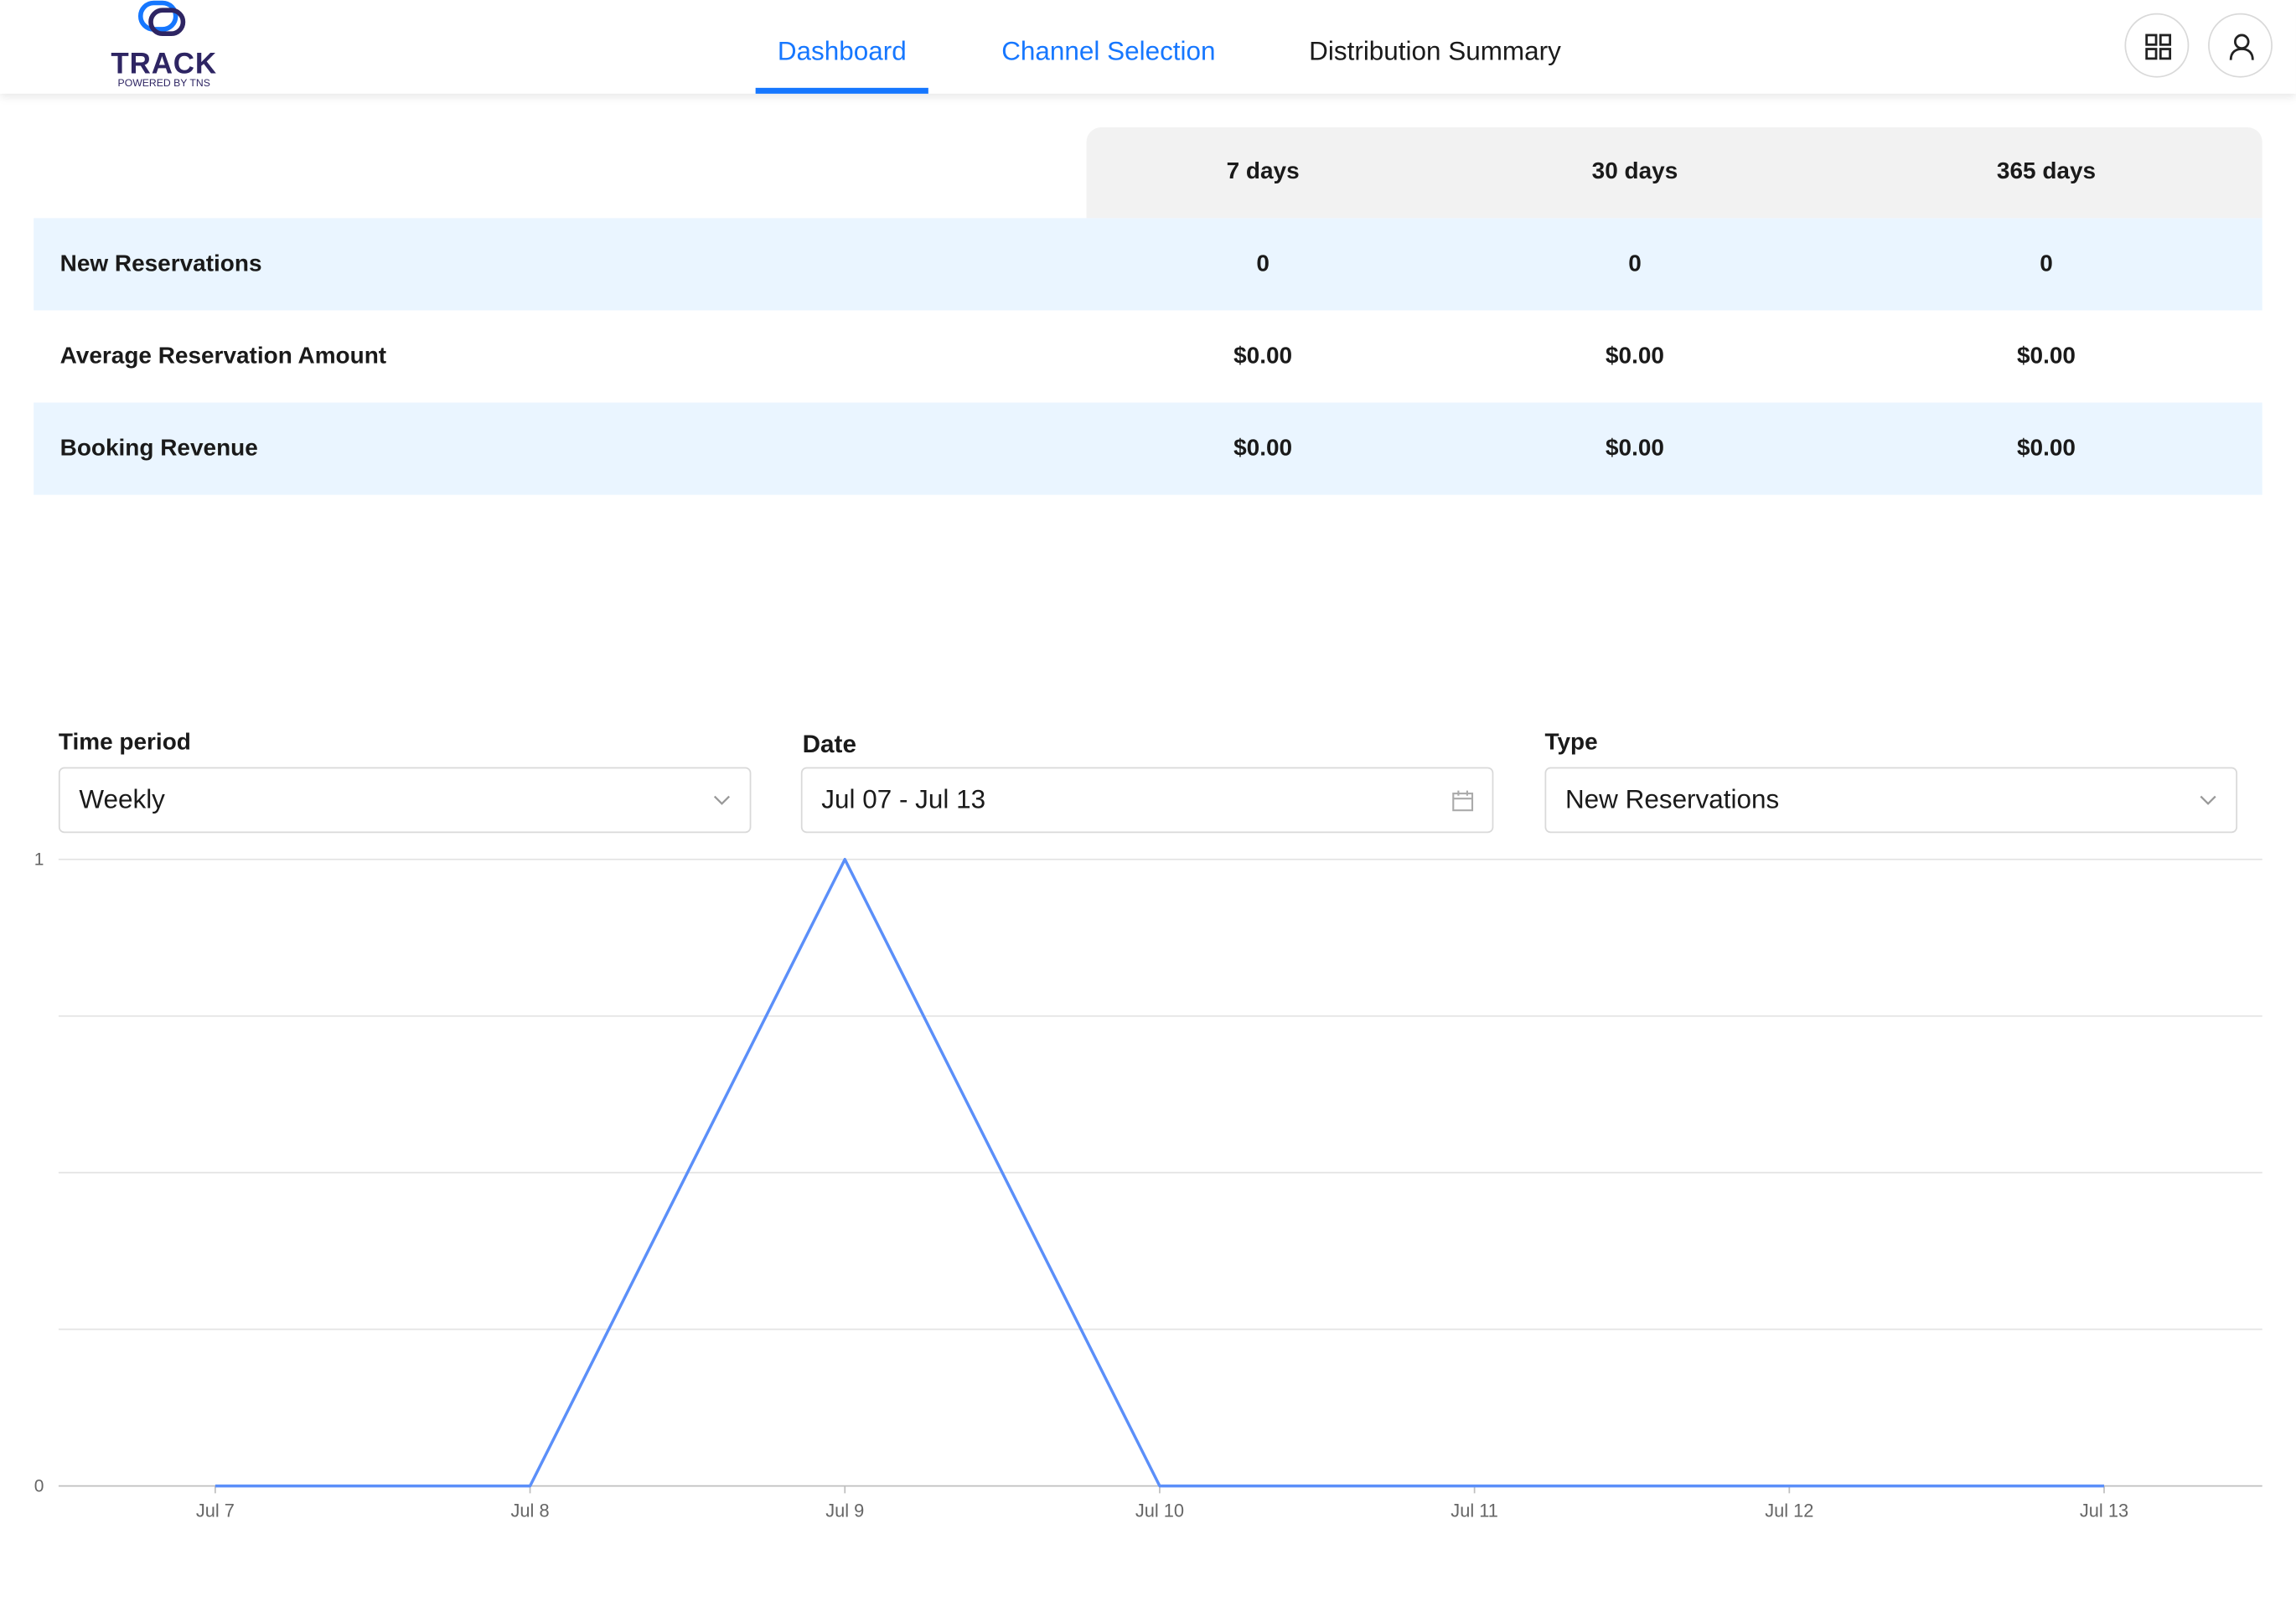  What do you see at coordinates (39, 1486) in the screenshot?
I see `y-tick-label: 0` at bounding box center [39, 1486].